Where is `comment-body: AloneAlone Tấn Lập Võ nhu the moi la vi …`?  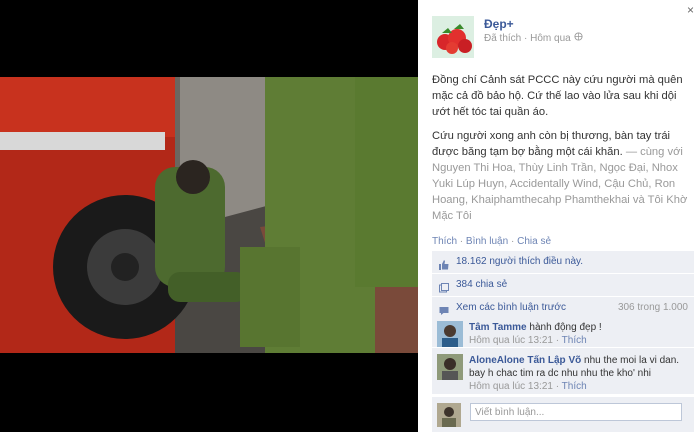
comment-body: AloneAlone Tấn Lập Võ nhu the moi la vi … is located at coordinates (580, 373).